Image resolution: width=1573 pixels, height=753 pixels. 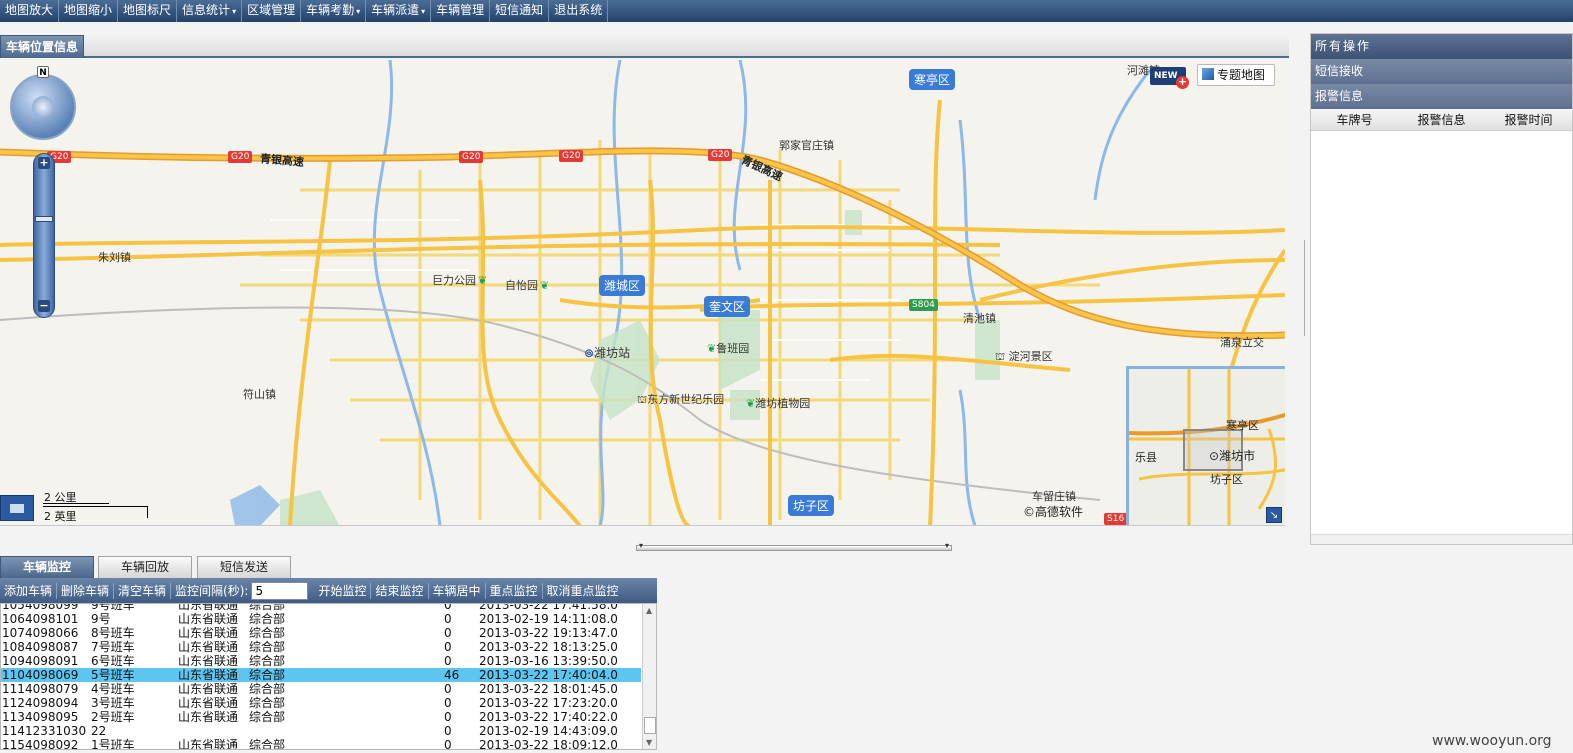 What do you see at coordinates (113, 661) in the screenshot?
I see `cell-name: 6号班车` at bounding box center [113, 661].